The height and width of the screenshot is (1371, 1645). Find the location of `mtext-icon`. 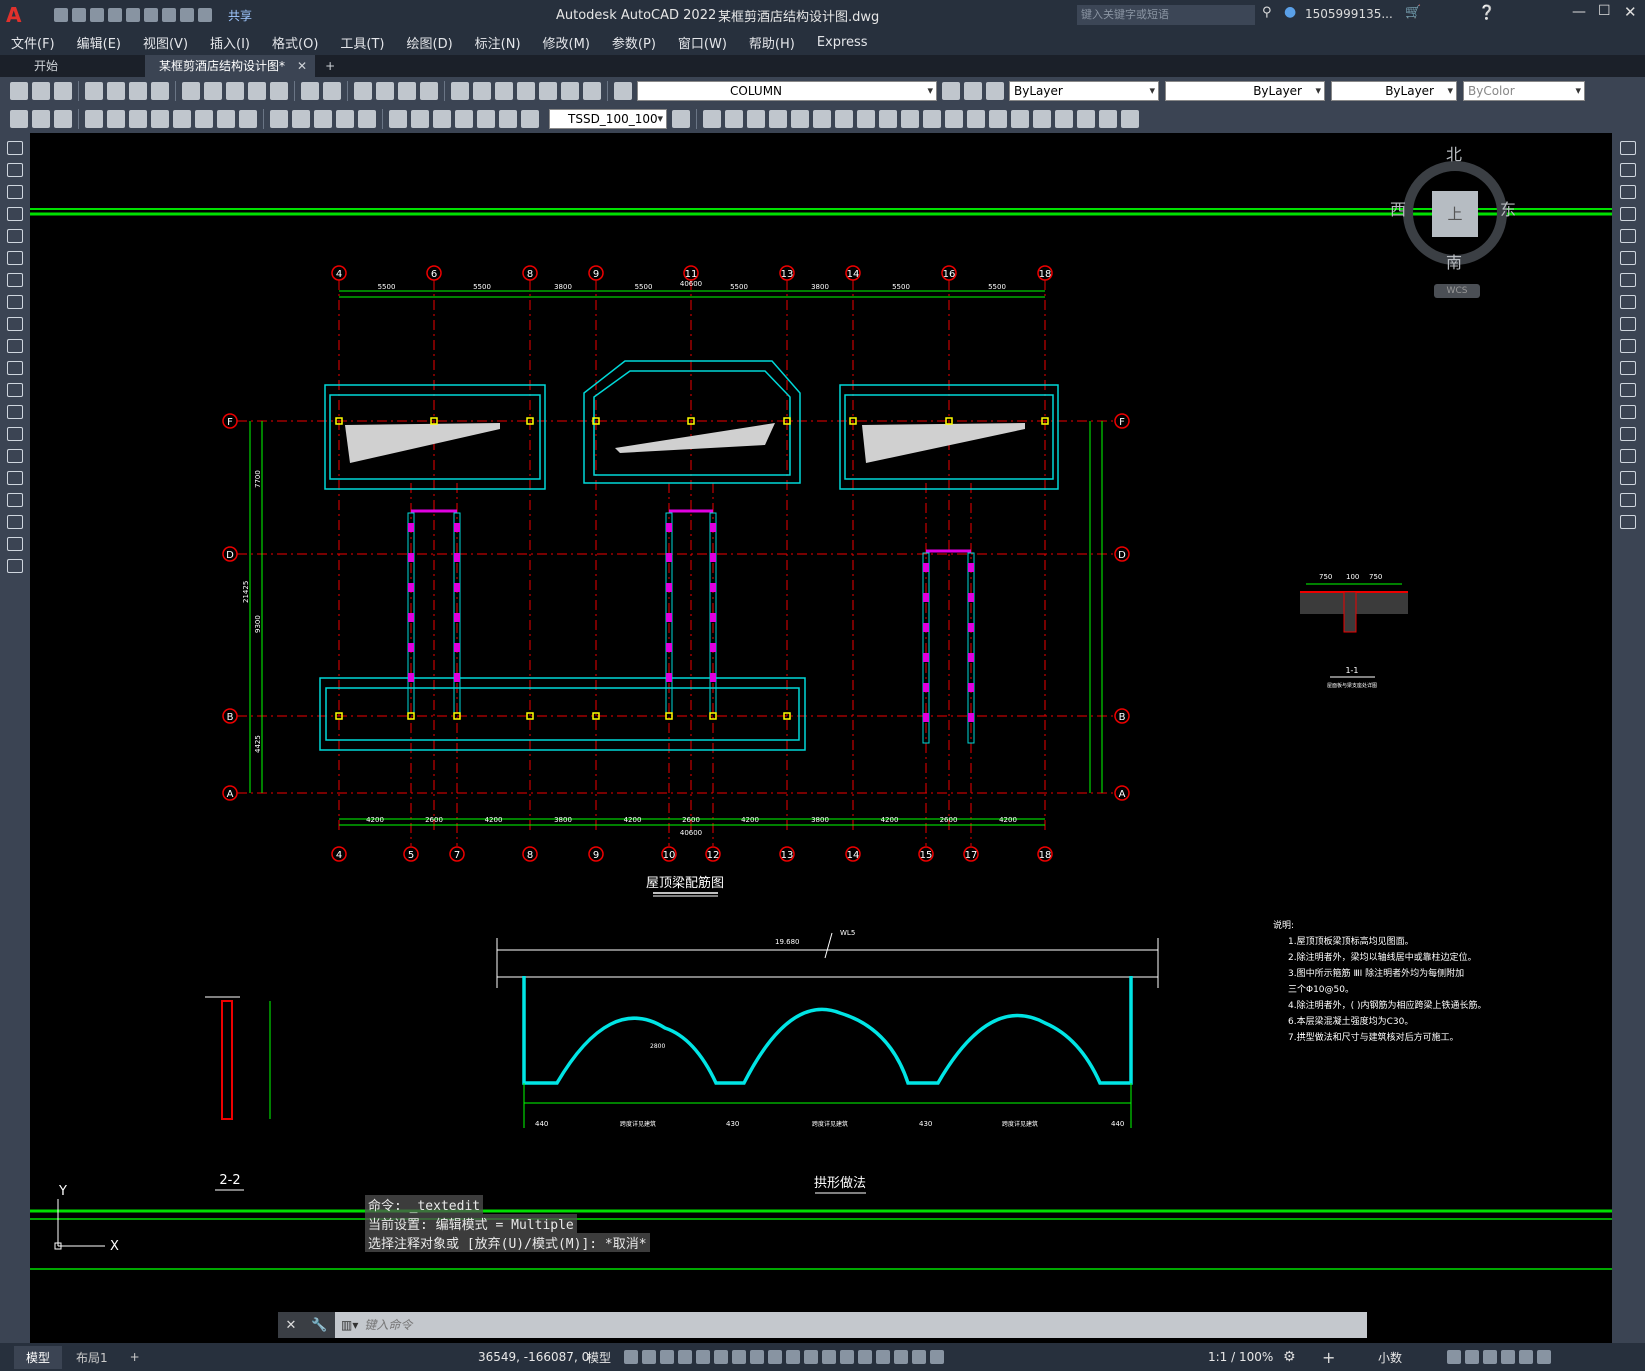

mtext-icon is located at coordinates (15, 544).